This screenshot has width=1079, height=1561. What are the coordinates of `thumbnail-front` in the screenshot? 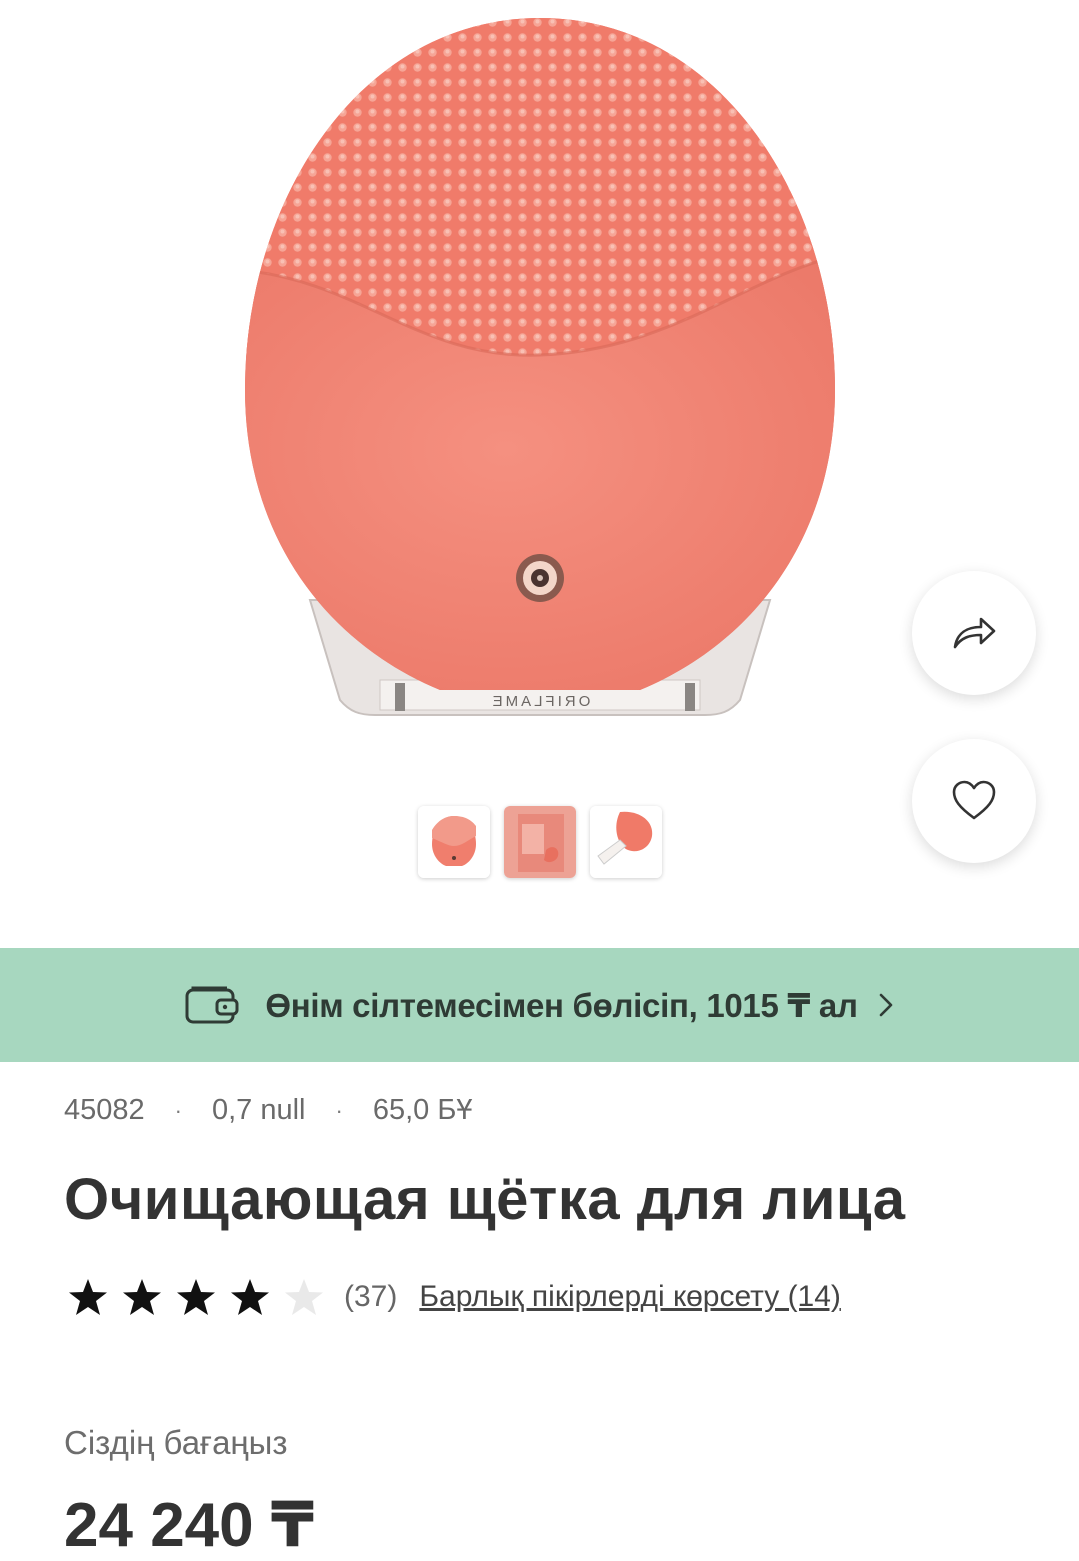 It's located at (454, 842).